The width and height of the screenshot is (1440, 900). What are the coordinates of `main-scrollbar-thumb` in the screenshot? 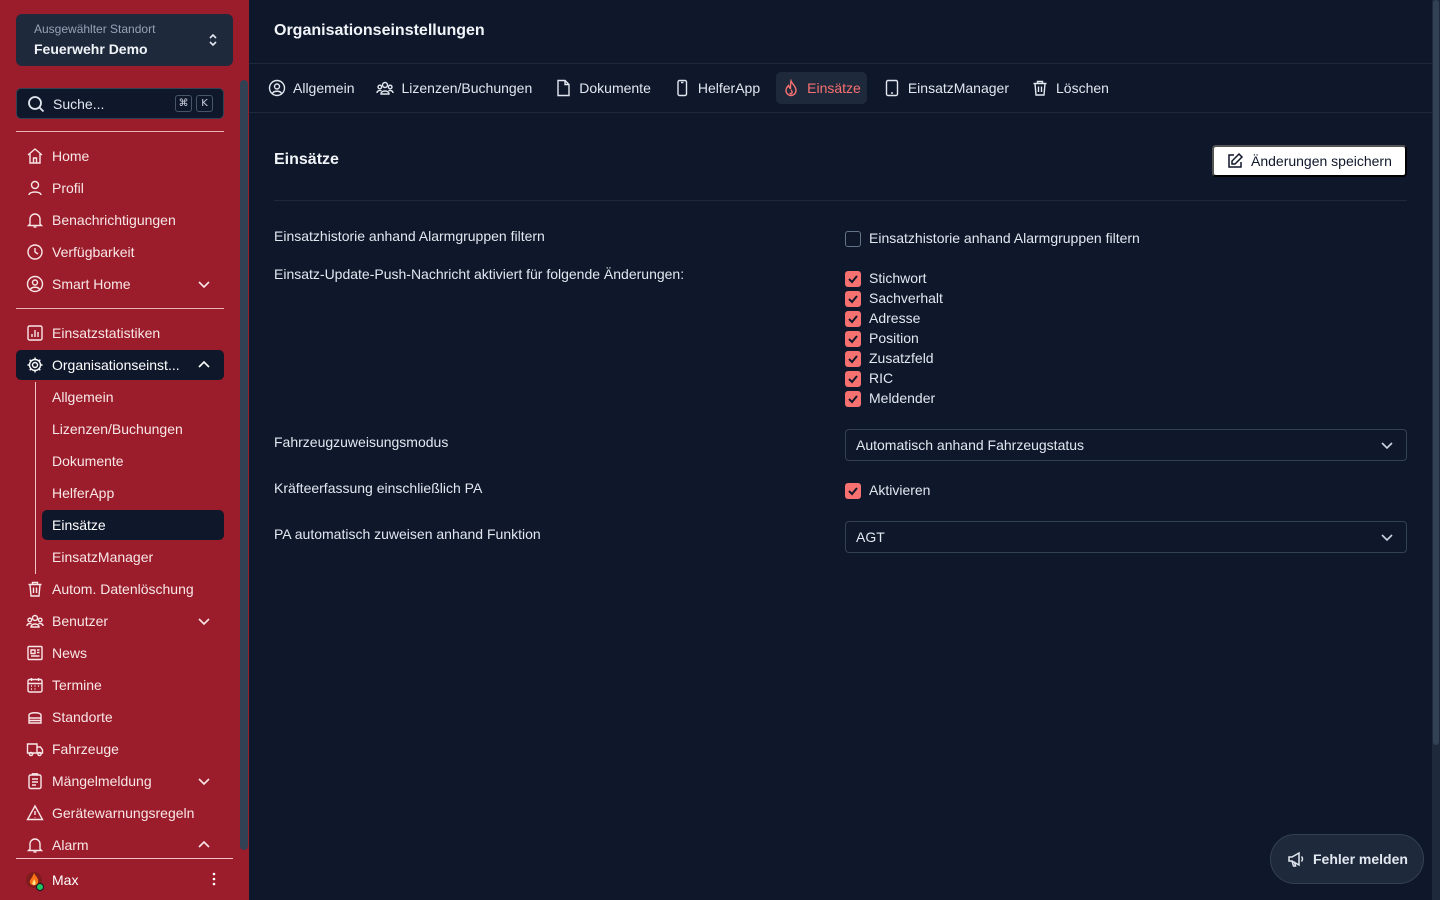 It's located at (1436, 372).